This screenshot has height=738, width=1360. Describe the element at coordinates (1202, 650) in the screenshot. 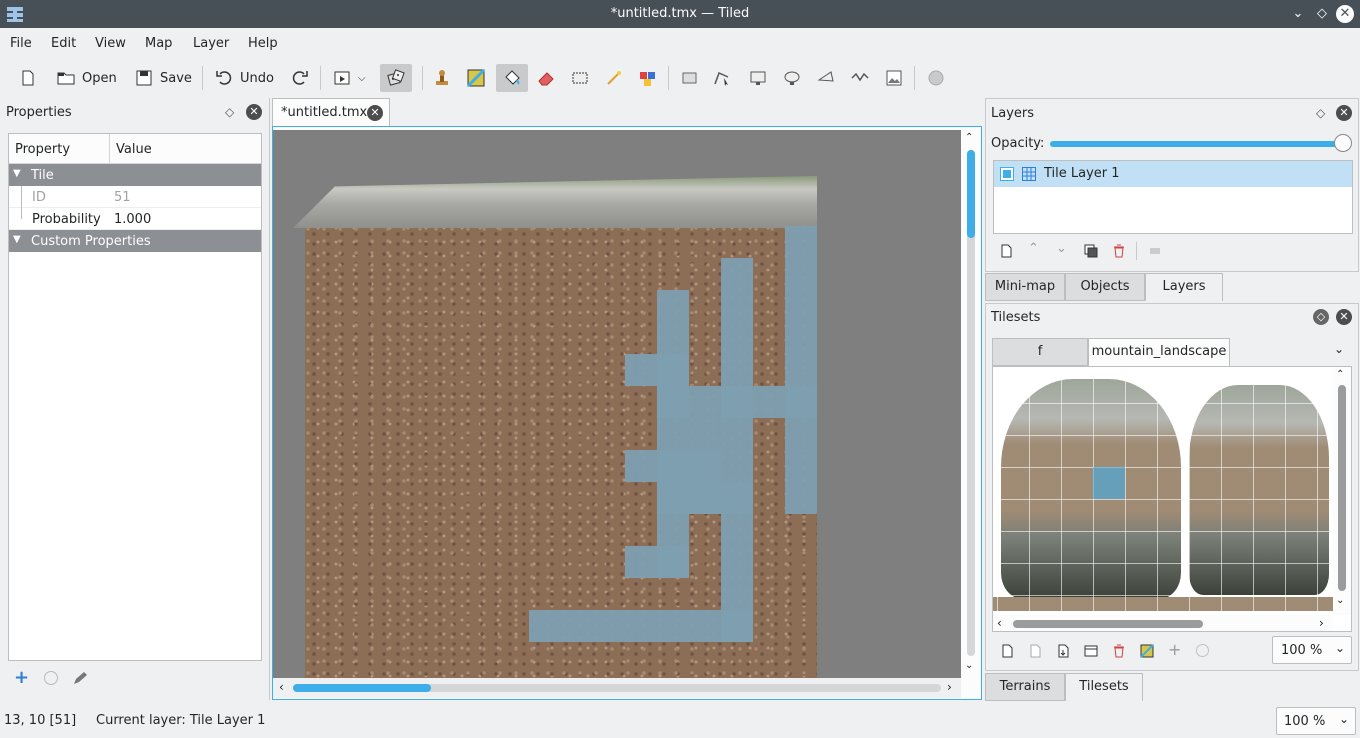

I see `remove-tiles-icon` at that location.